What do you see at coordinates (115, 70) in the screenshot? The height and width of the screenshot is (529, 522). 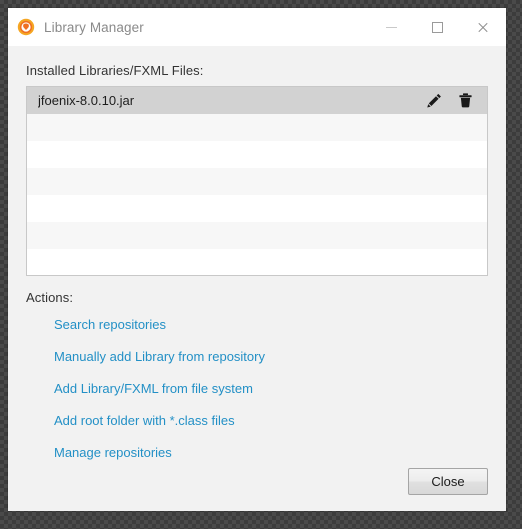 I see `installed-libraries-label: Installed Libraries/FXML Files:` at bounding box center [115, 70].